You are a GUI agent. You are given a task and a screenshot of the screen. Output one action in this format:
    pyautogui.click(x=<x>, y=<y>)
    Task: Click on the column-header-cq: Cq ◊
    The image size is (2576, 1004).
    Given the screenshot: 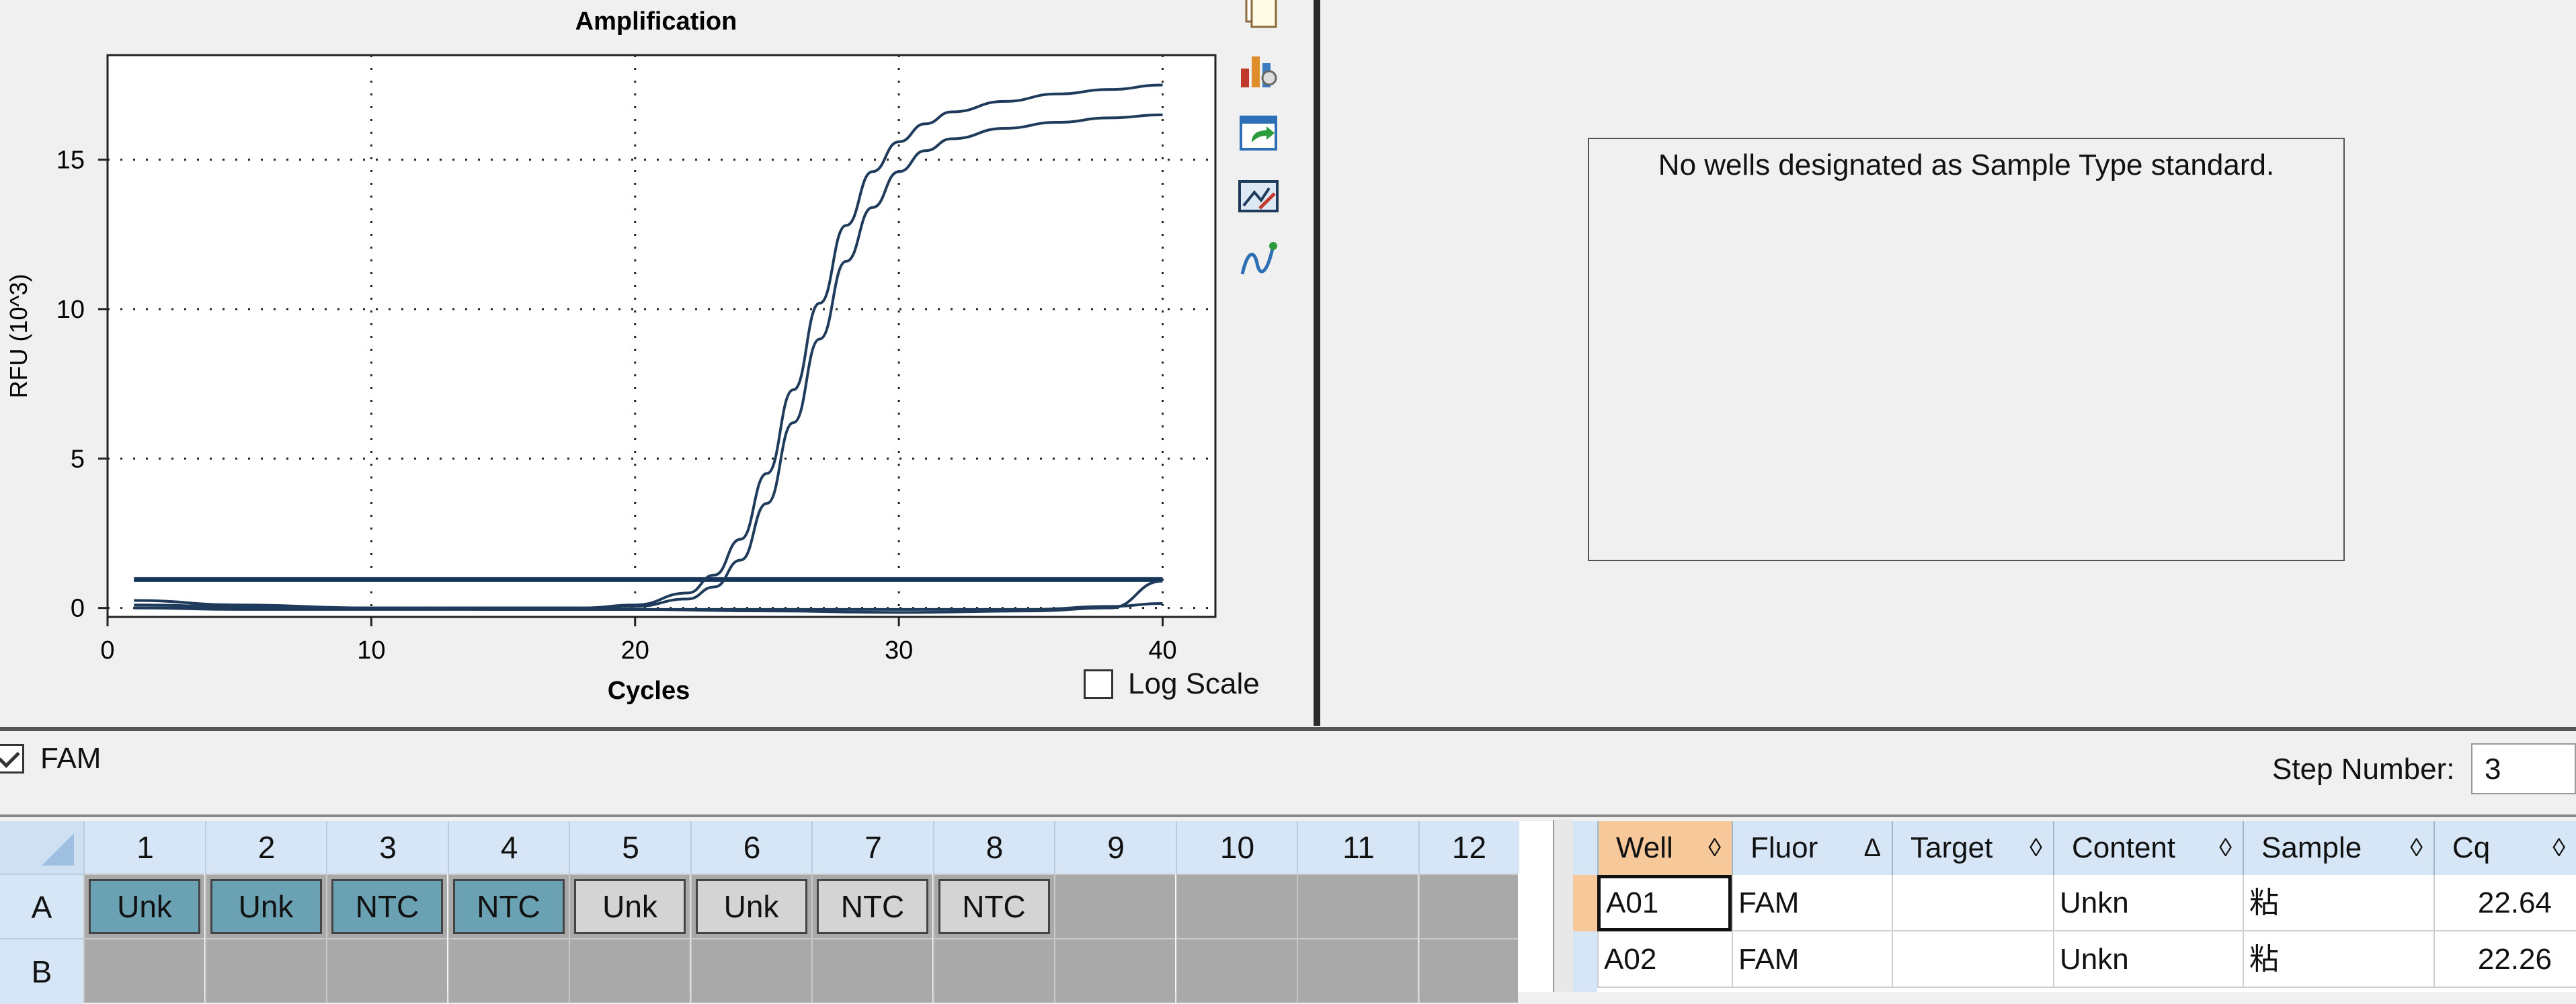 What is the action you would take?
    pyautogui.click(x=2504, y=848)
    